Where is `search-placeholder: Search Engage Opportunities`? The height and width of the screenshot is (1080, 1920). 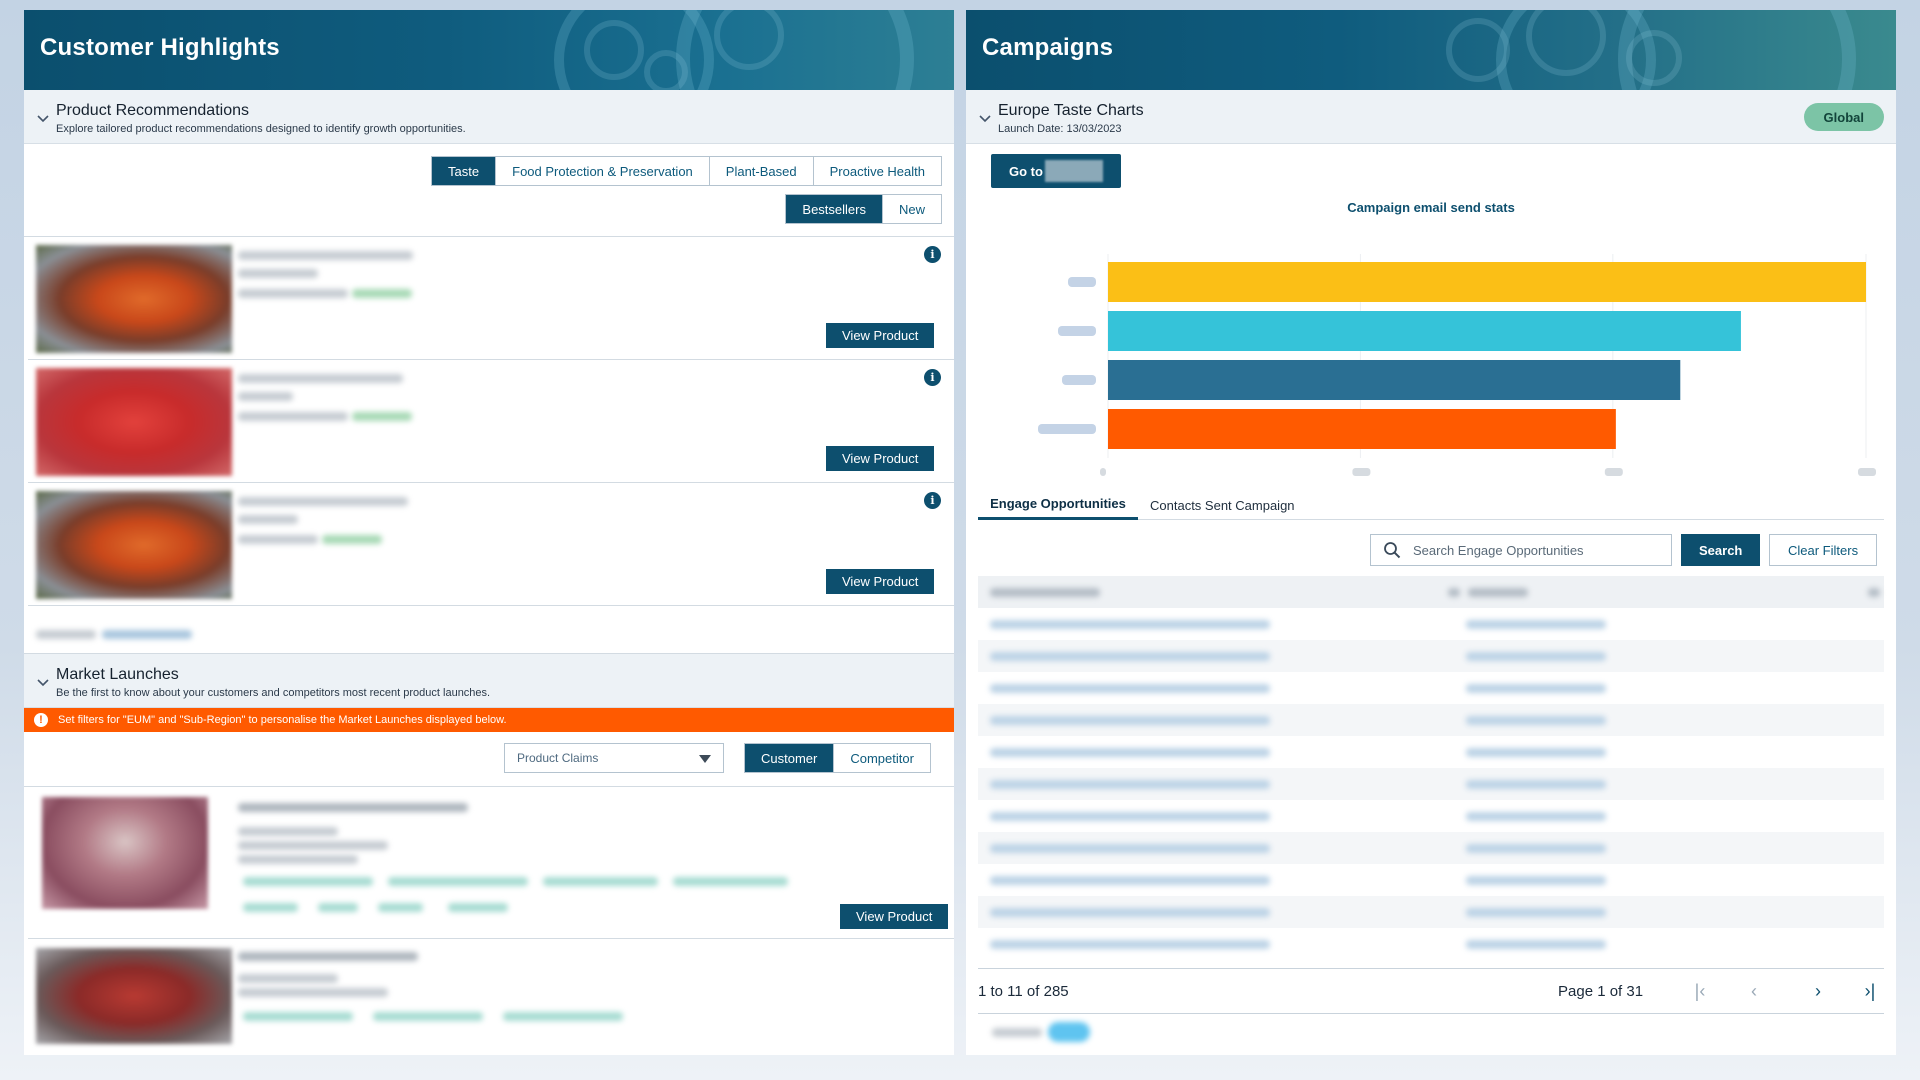
search-placeholder: Search Engage Opportunities is located at coordinates (1498, 550).